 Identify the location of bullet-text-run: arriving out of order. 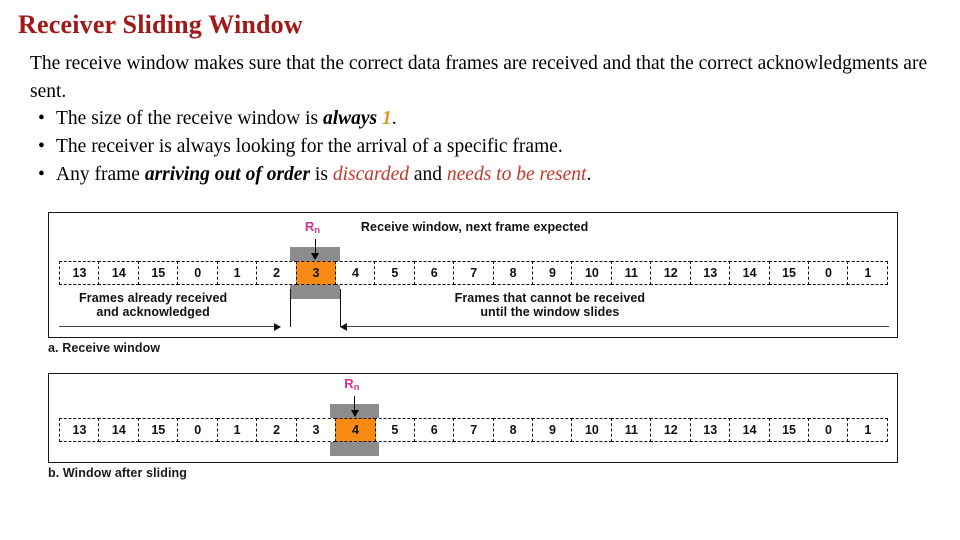
(227, 174).